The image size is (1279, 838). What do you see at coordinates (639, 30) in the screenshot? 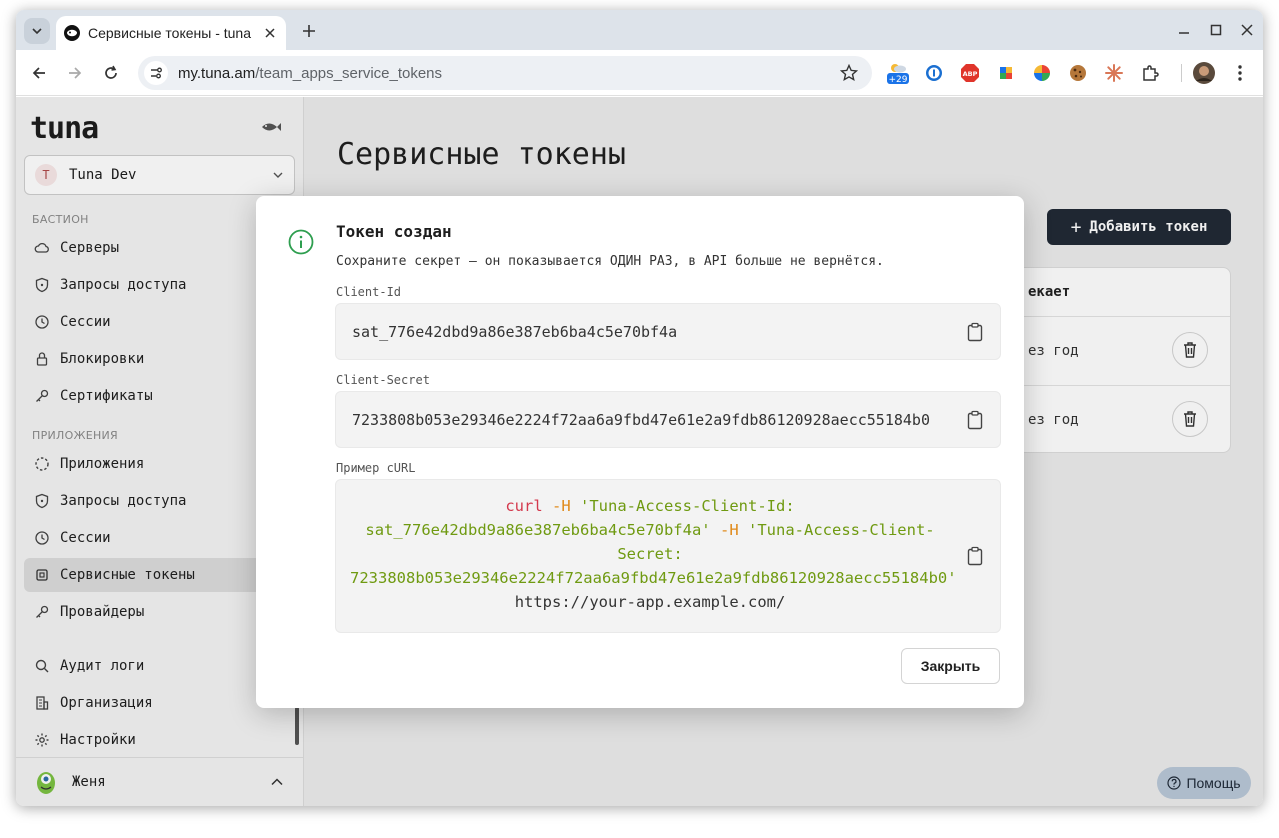
I see `tab-strip: Сервисные токены - tuna` at bounding box center [639, 30].